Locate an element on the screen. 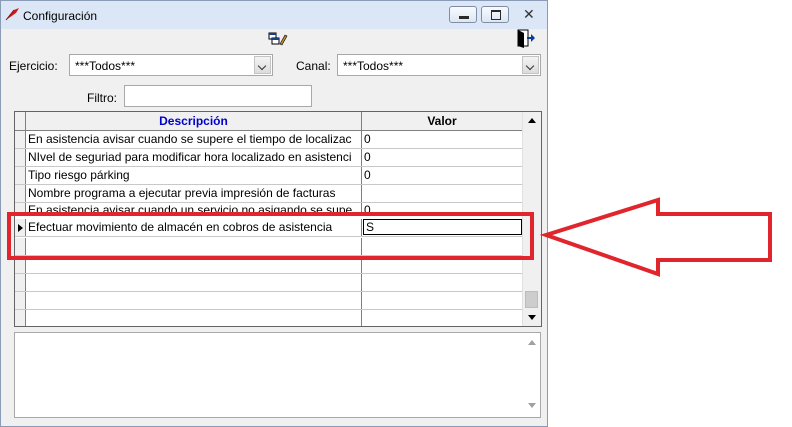 The image size is (792, 427). ejercicio-select: ***Todos*** is located at coordinates (171, 65).